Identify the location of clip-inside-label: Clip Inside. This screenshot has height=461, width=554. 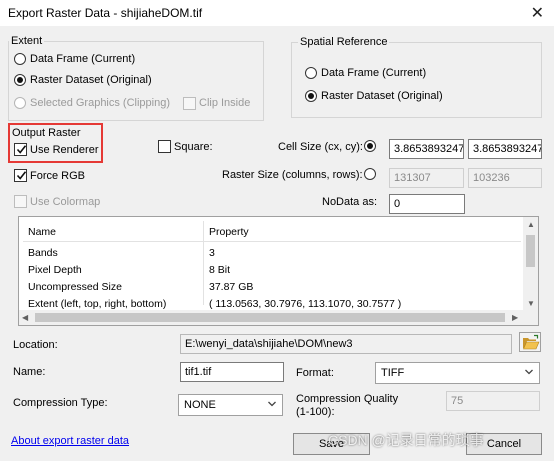
(225, 103).